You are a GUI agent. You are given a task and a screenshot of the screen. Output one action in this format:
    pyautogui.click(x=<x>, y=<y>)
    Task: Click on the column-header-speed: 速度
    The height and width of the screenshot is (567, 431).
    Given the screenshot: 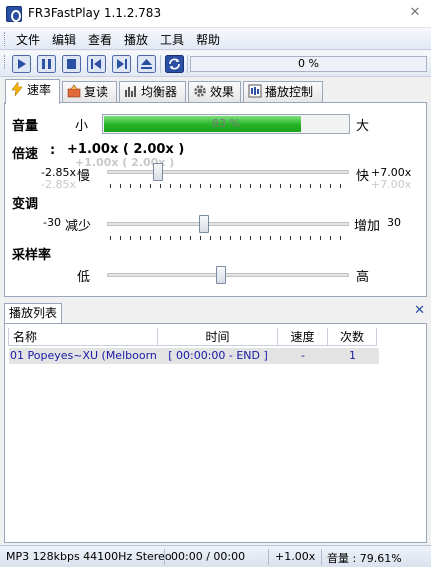 What is the action you would take?
    pyautogui.click(x=303, y=337)
    